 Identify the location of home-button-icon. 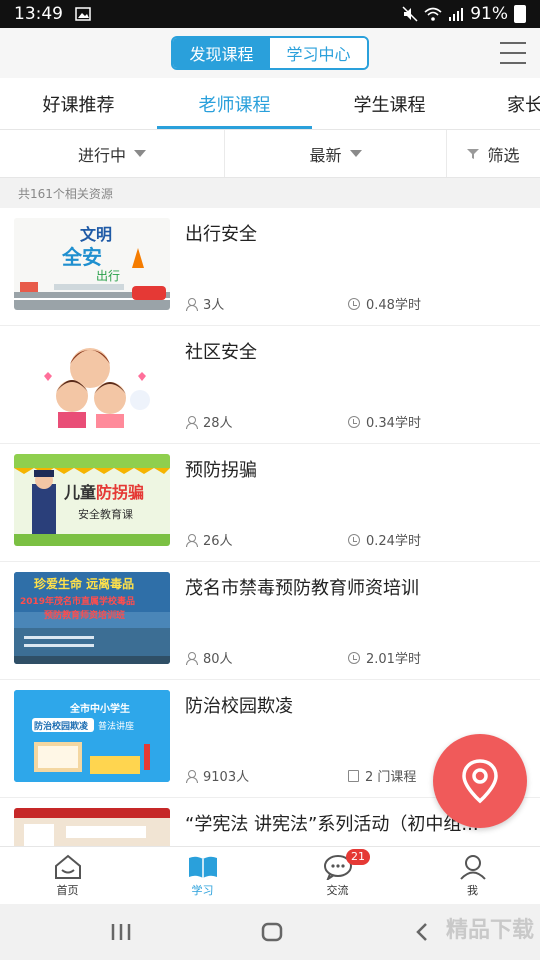
(272, 932).